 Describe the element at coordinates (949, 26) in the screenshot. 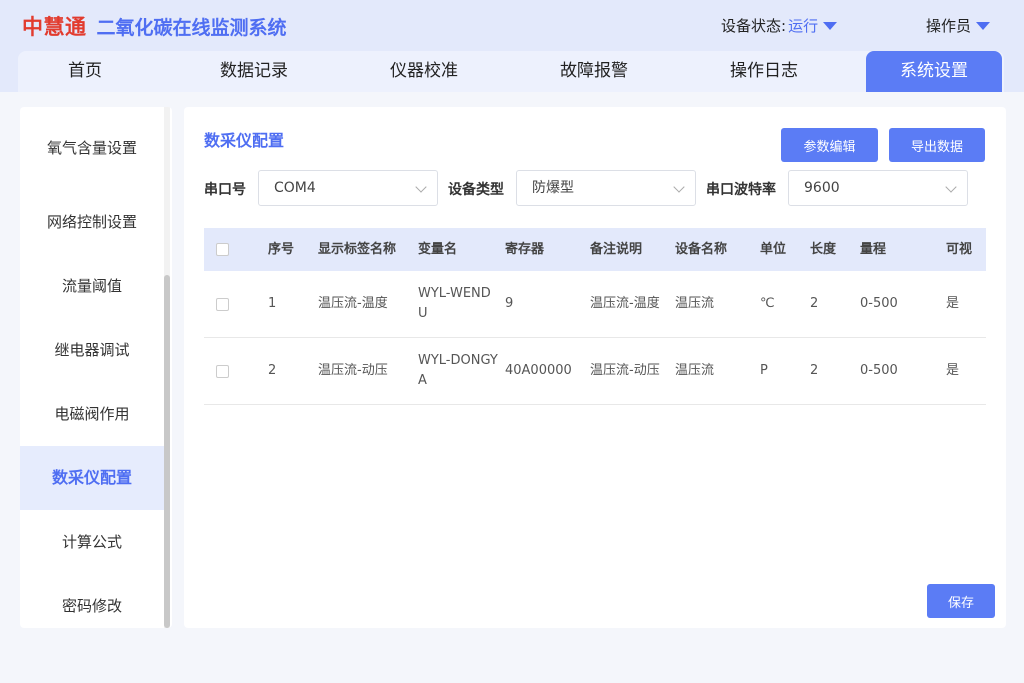

I see `operator-label: 操作员` at that location.